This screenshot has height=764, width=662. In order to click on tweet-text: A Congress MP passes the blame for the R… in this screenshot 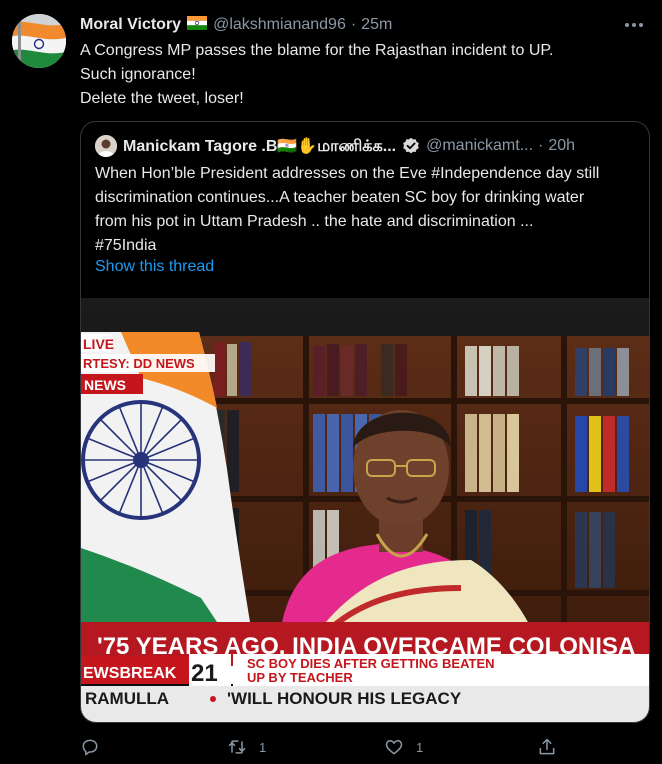, I will do `click(361, 75)`.